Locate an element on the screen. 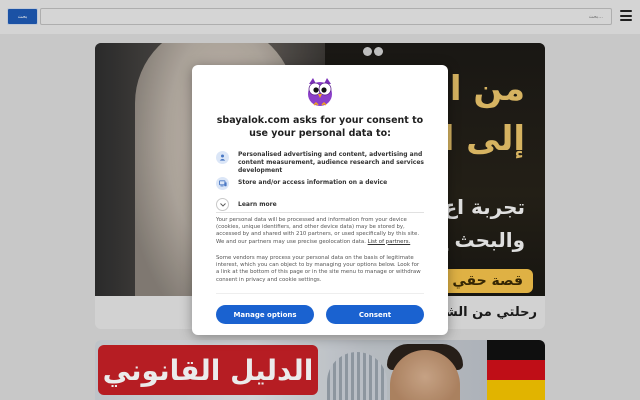 The height and width of the screenshot is (400, 640). person-icon is located at coordinates (222, 157).